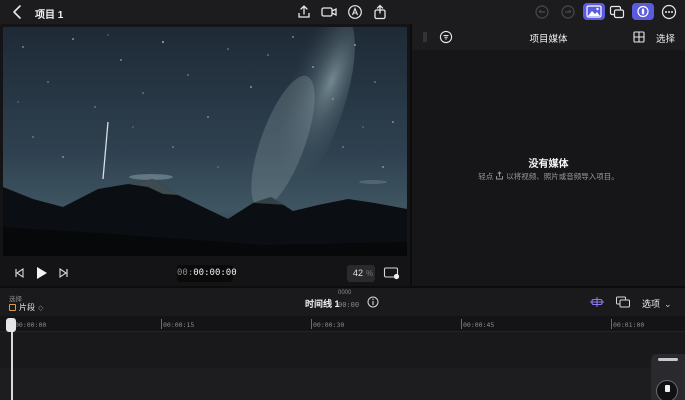 The height and width of the screenshot is (400, 685). Describe the element at coordinates (665, 38) in the screenshot. I see `media-select-button: 选择` at that location.